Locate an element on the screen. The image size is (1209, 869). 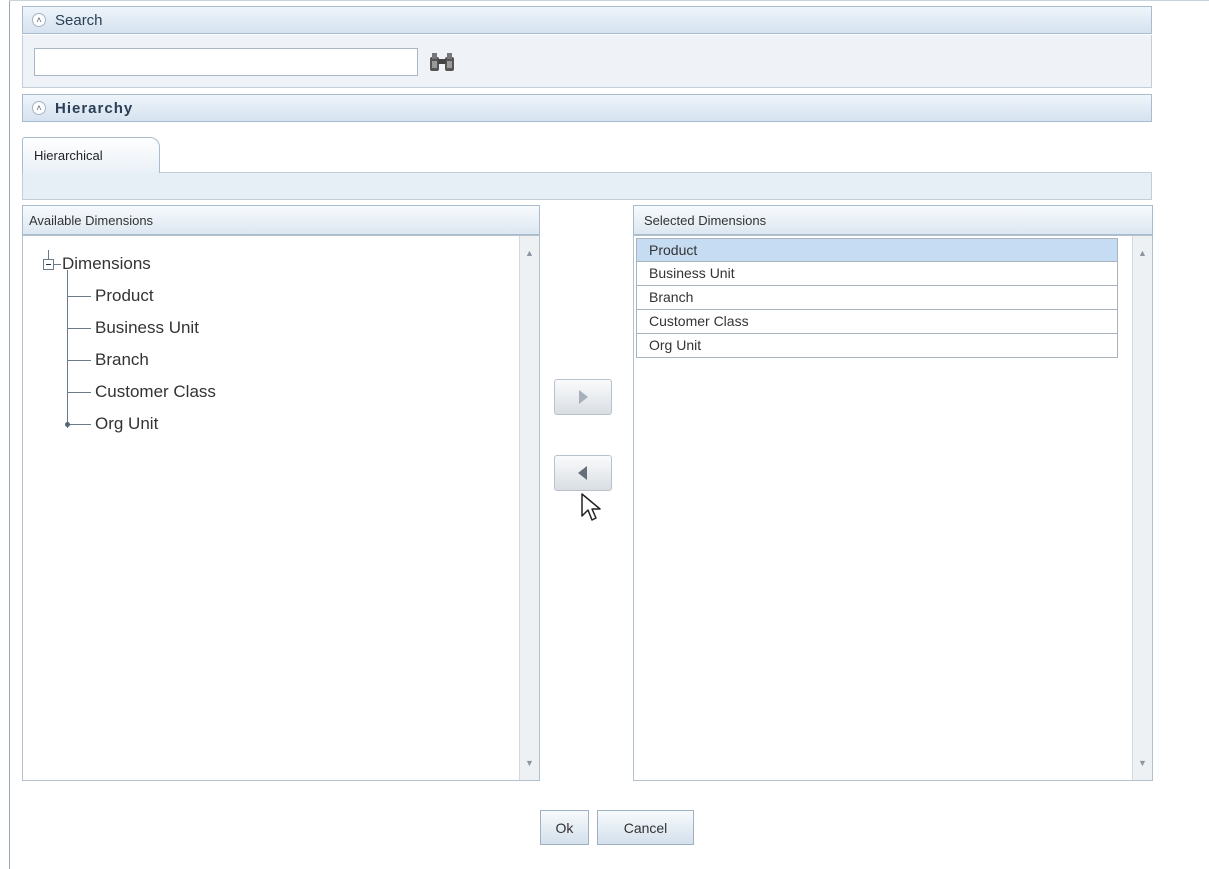
list-item-customer-class: Customer Class is located at coordinates (877, 322).